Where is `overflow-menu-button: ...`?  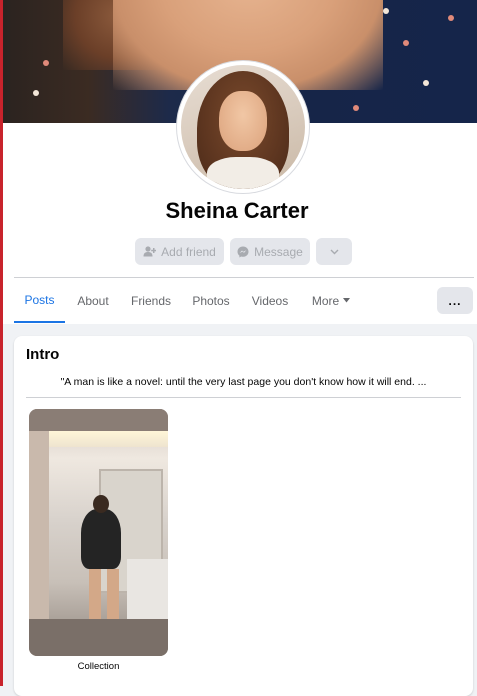
overflow-menu-button: ... is located at coordinates (455, 300).